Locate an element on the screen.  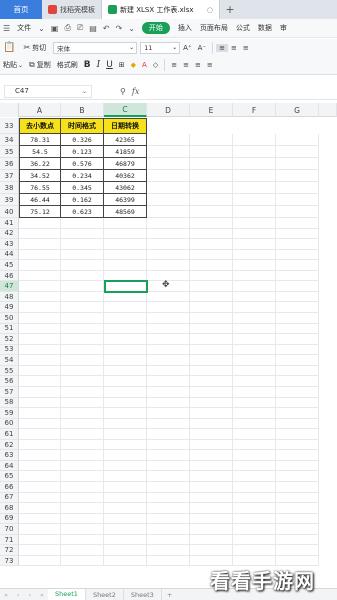
fx-button: fx is located at coordinates (135, 91).